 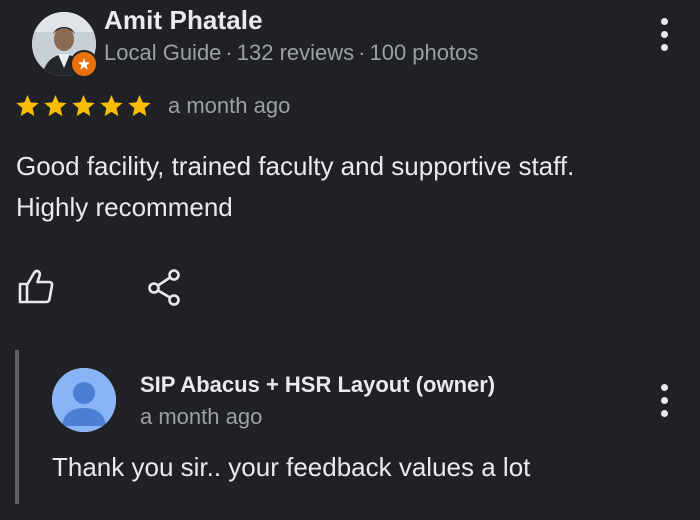 I want to click on reviews-count: 132 reviews, so click(x=295, y=52).